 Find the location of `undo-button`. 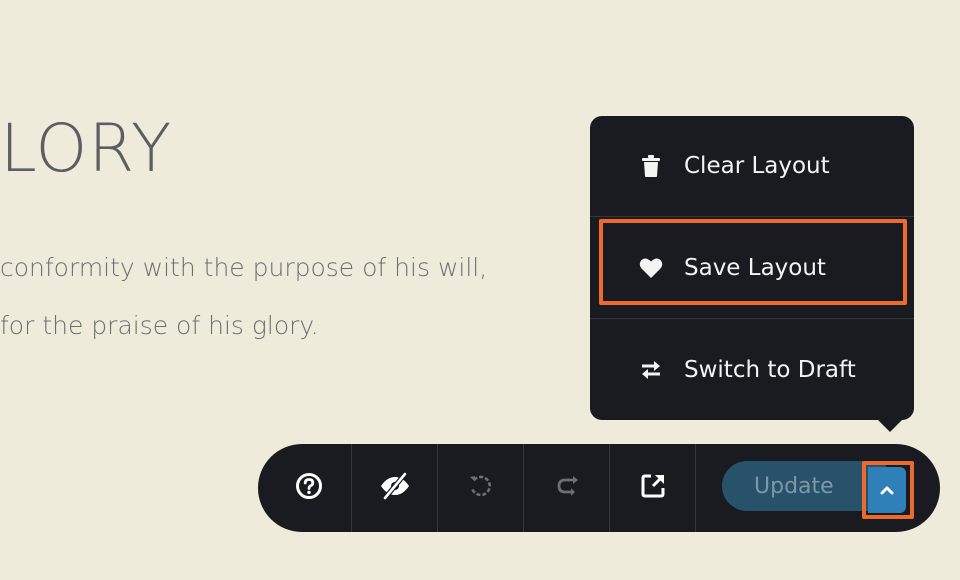

undo-button is located at coordinates (481, 488).